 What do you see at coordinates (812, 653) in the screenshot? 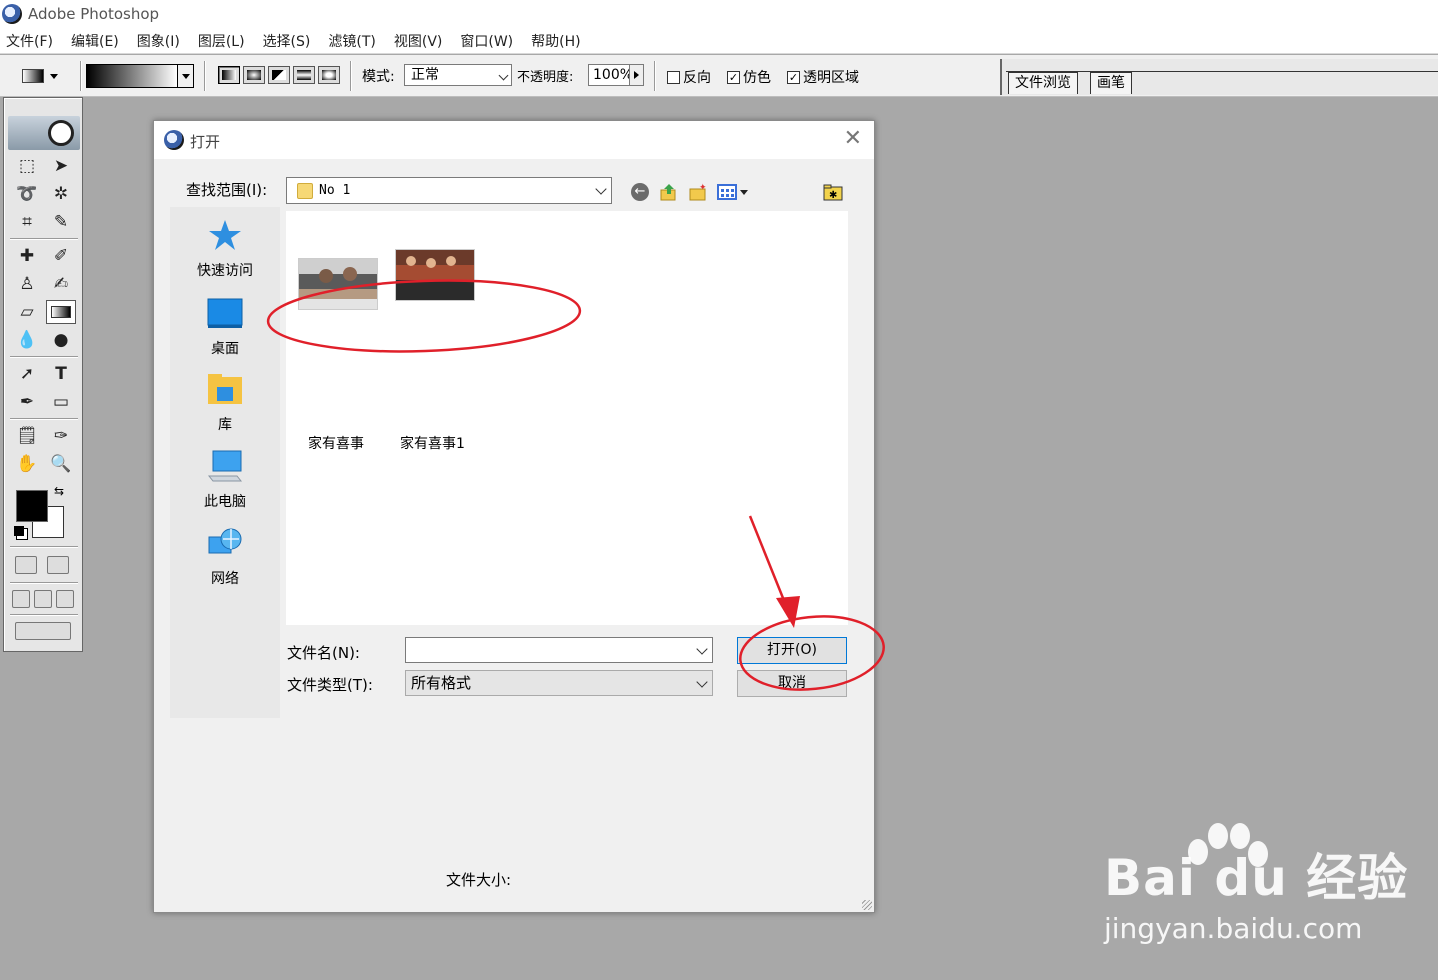
I see `annotation-ellipse-open` at bounding box center [812, 653].